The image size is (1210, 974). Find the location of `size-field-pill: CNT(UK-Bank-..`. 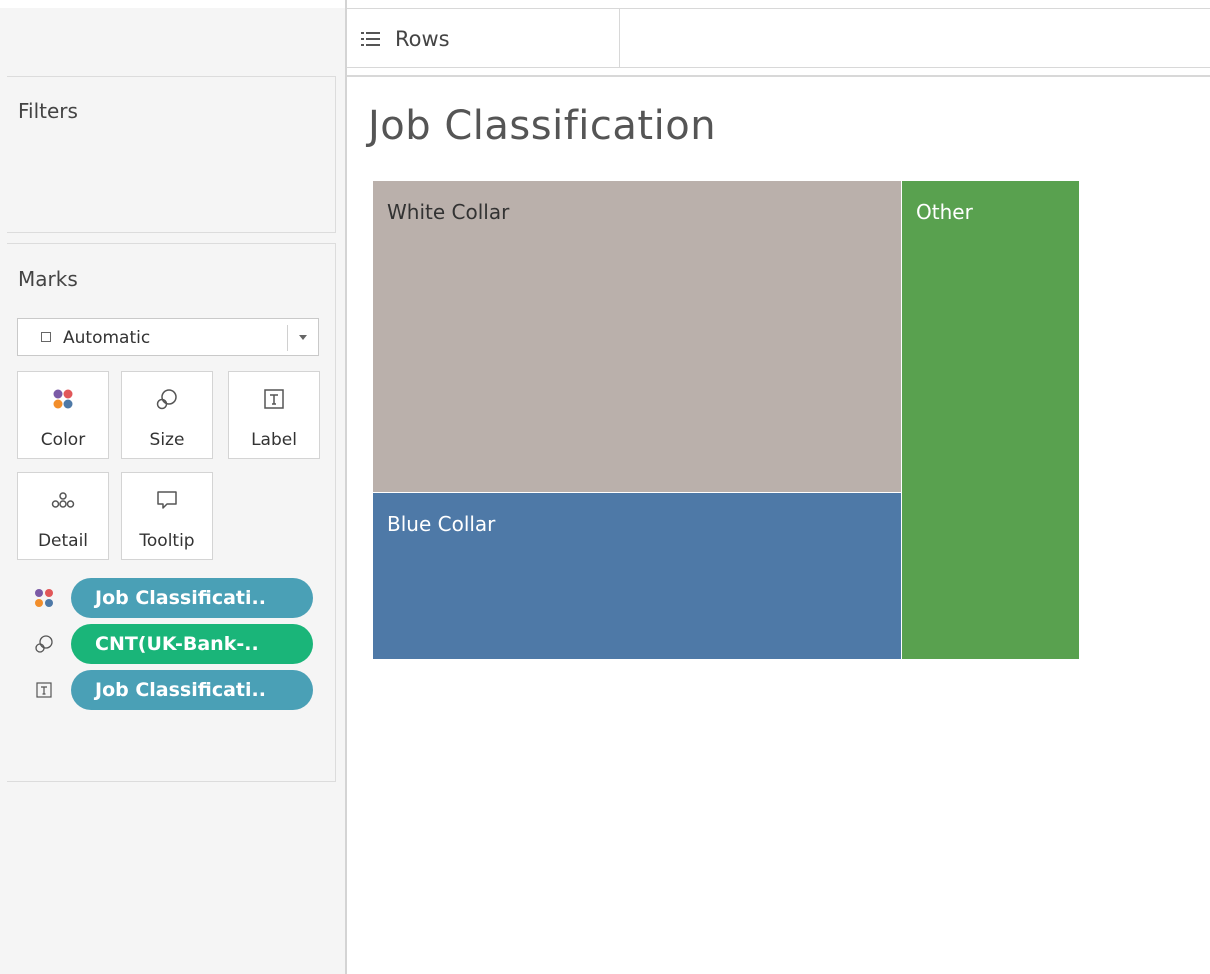

size-field-pill: CNT(UK-Bank-.. is located at coordinates (192, 644).